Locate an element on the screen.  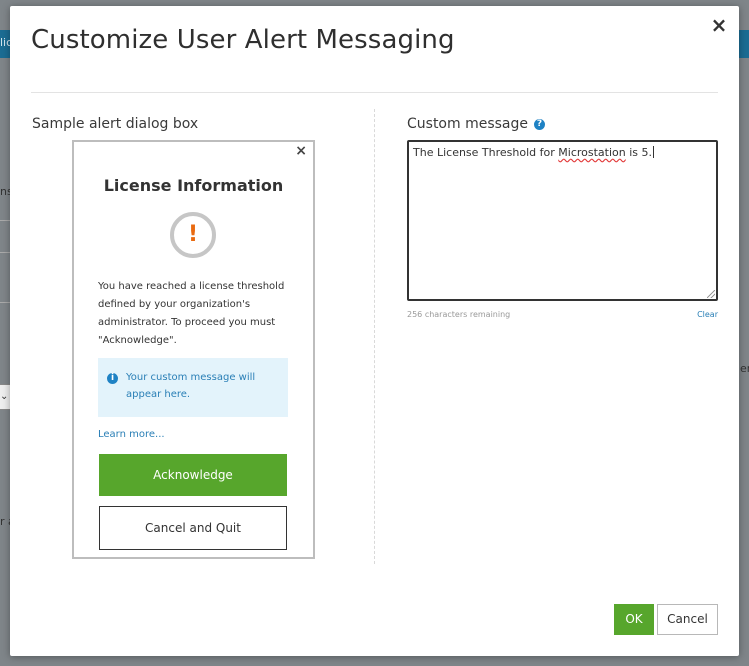
chevron-down-icon: ⌄ is located at coordinates (4, 396).